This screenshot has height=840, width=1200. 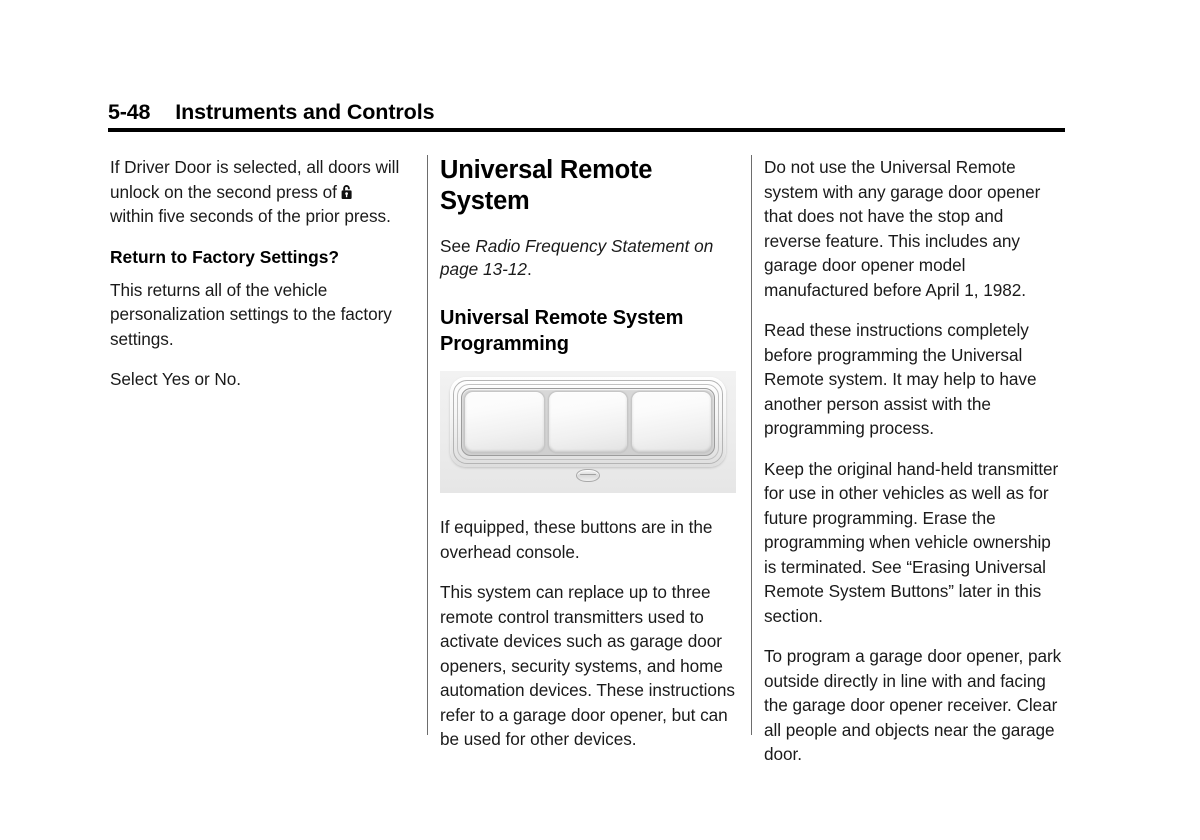 I want to click on remote-button-row, so click(x=588, y=422).